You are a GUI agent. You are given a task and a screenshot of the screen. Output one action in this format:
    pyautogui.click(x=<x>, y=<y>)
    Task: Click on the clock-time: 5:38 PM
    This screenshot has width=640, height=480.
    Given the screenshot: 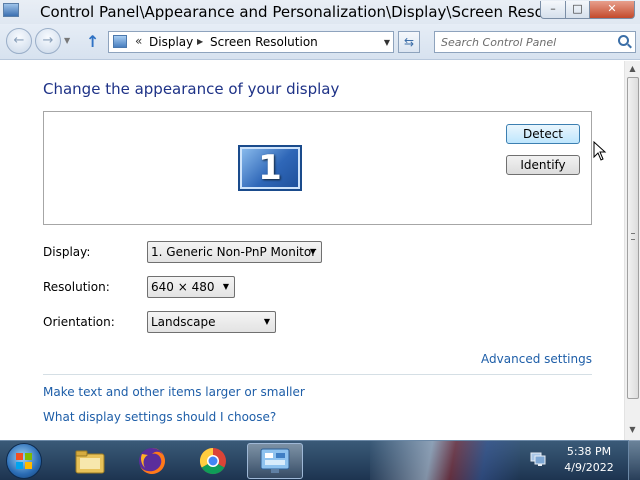 What is the action you would take?
    pyautogui.click(x=589, y=451)
    